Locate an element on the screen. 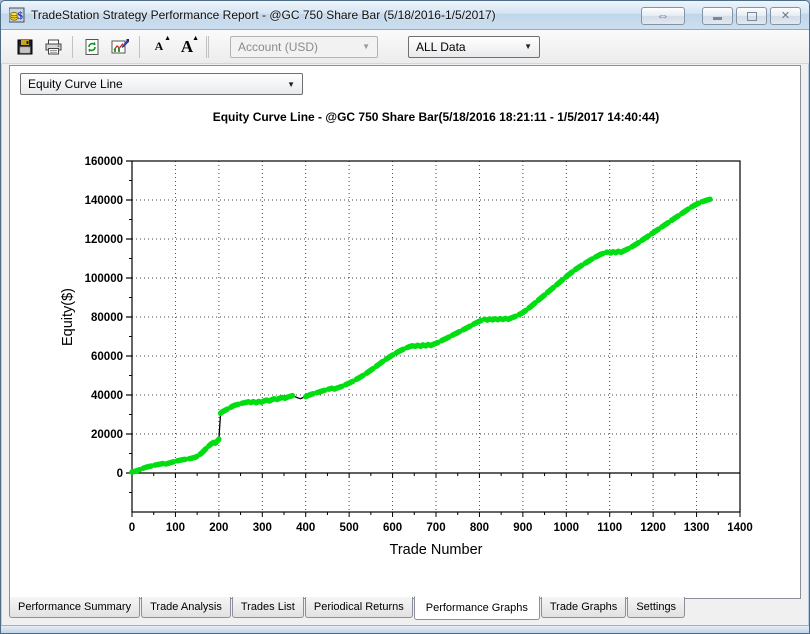  refresh-icon is located at coordinates (92, 46).